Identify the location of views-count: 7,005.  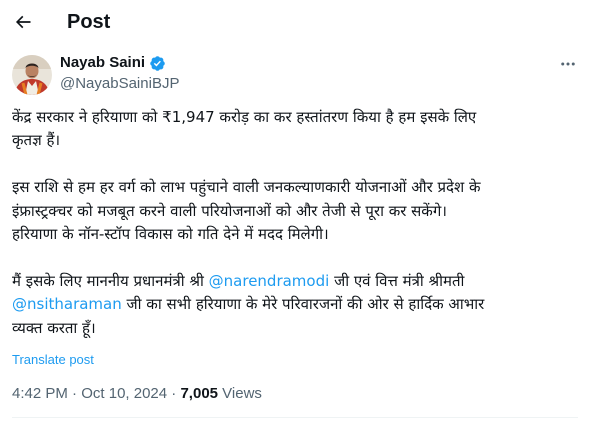
(199, 393).